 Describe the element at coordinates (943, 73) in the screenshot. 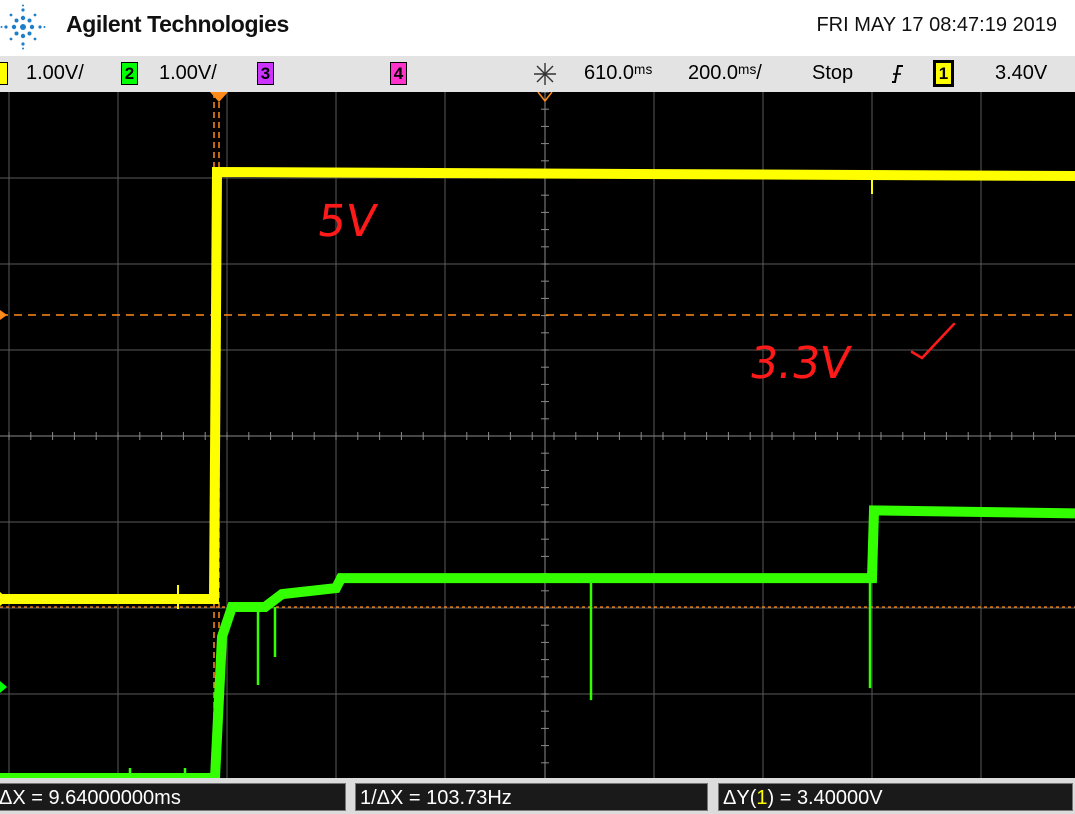

I see `trigger-source-badge: 1` at that location.